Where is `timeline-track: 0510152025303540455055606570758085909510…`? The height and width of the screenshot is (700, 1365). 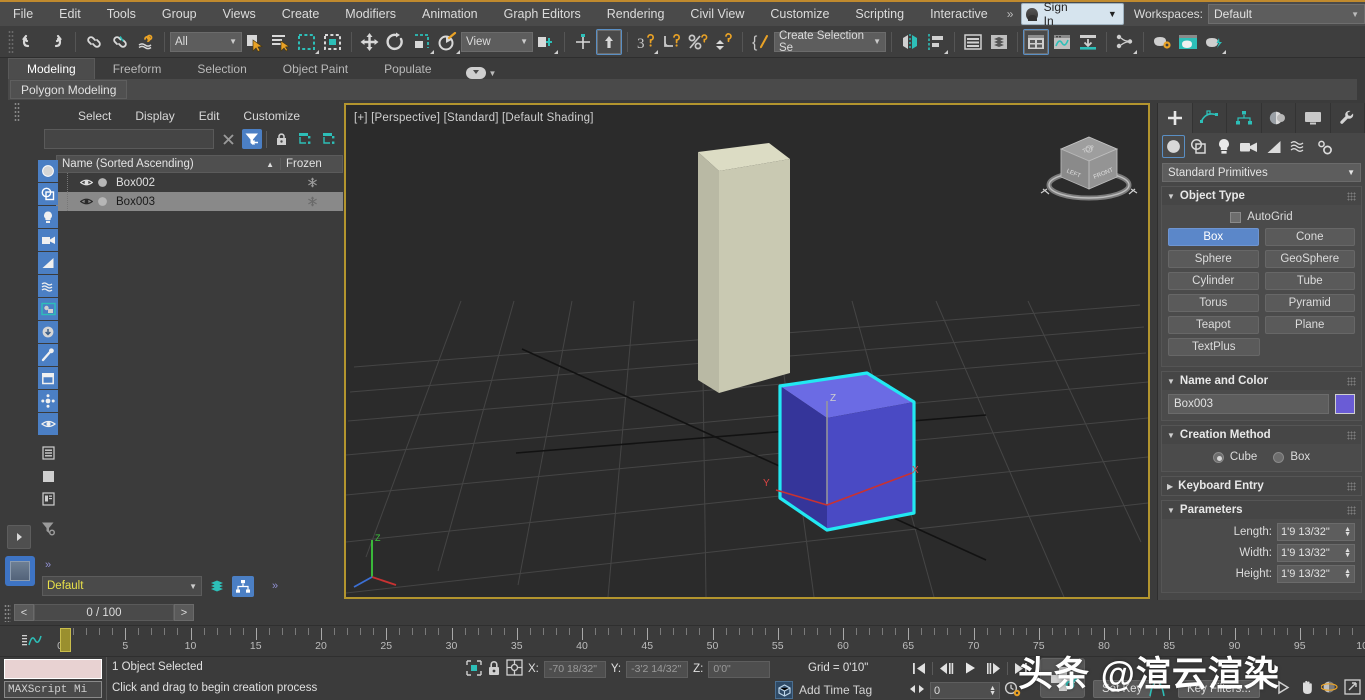
timeline-track: 0510152025303540455055606570758085909510… is located at coordinates (711, 642).